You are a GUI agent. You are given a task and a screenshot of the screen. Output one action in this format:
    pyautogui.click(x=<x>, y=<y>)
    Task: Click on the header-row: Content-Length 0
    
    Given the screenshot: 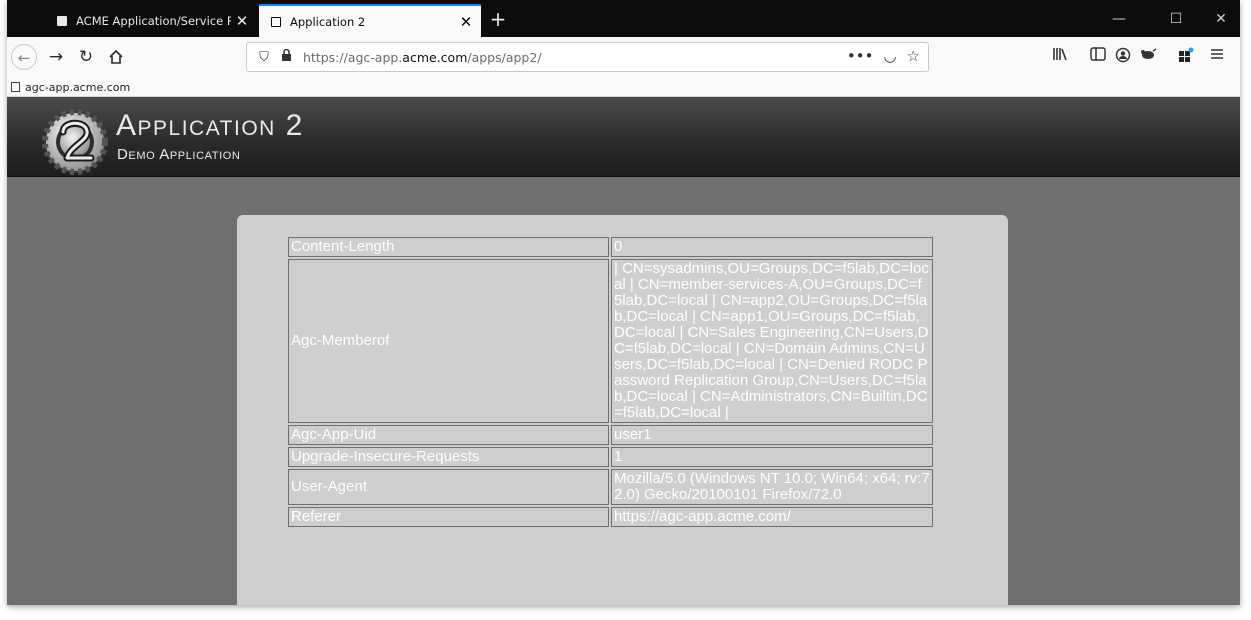 What is the action you would take?
    pyautogui.click(x=610, y=247)
    